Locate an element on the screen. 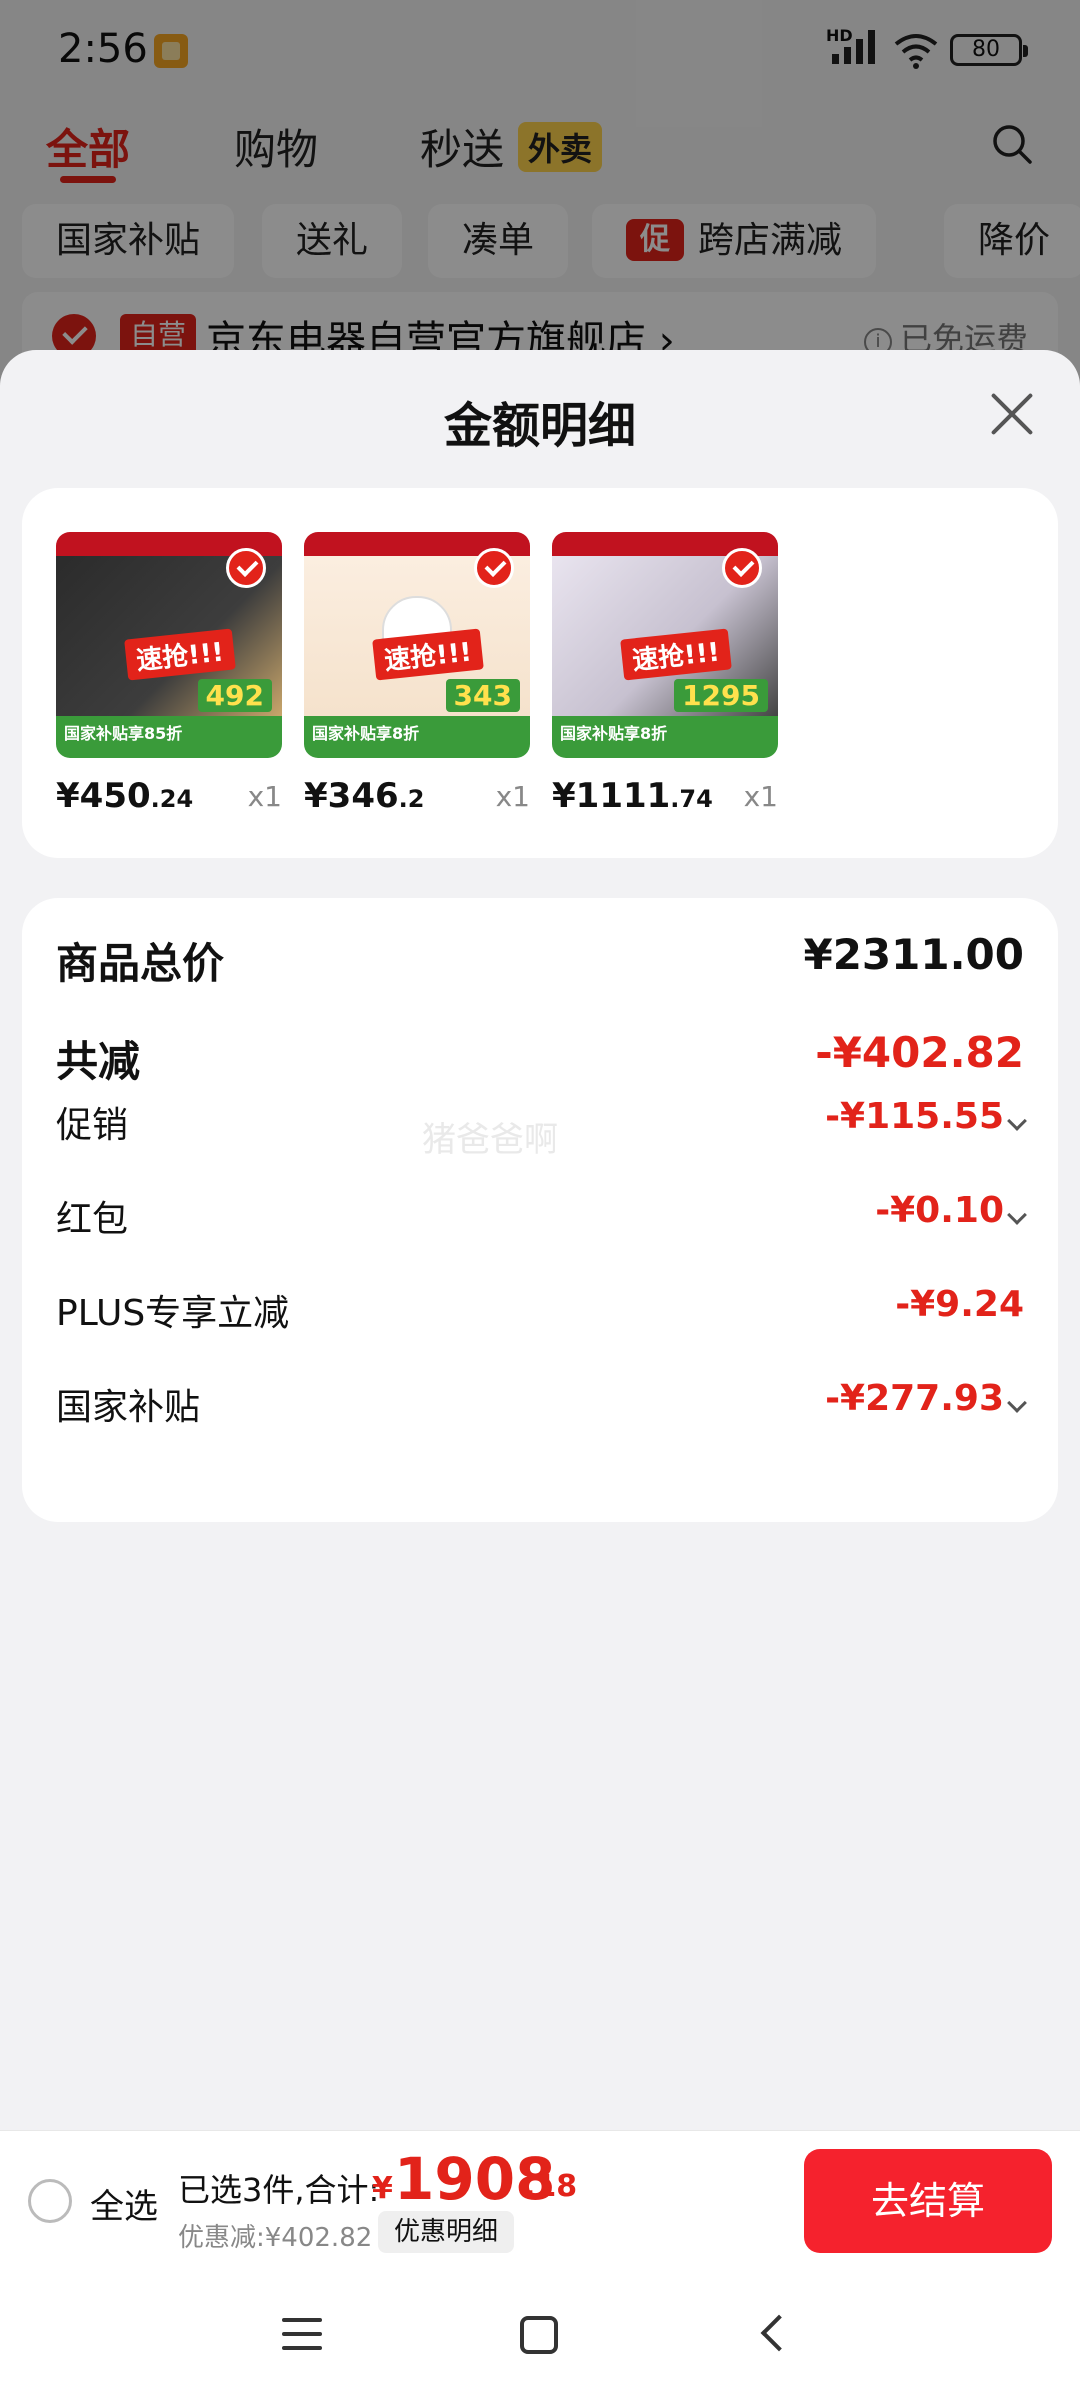 The width and height of the screenshot is (1080, 2400). product-price: ¥346.2 is located at coordinates (364, 796).